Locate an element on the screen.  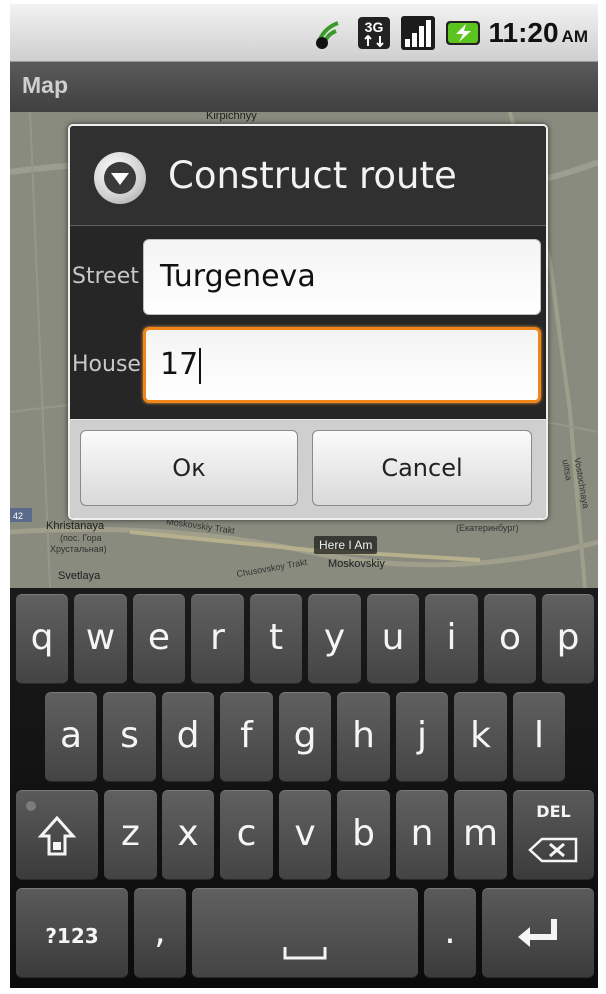
house-label: House is located at coordinates (106, 364).